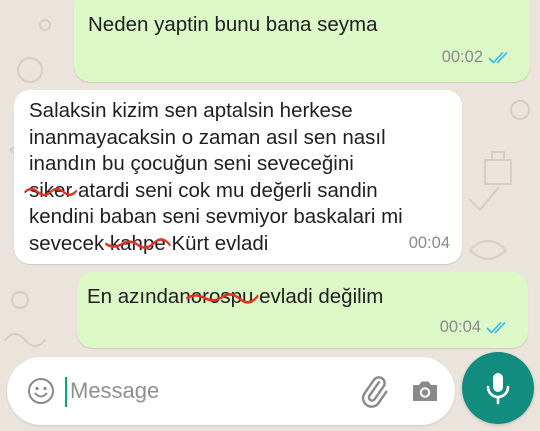 The image size is (540, 431). Describe the element at coordinates (233, 24) in the screenshot. I see `message-text: Neden yaptin bunu bana seyma` at that location.